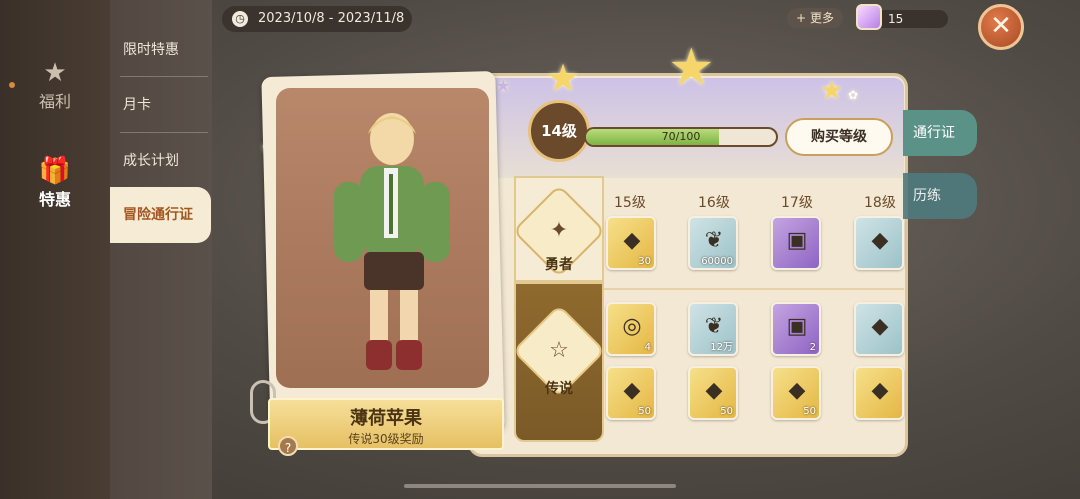 Image resolution: width=1080 pixels, height=499 pixels. Describe the element at coordinates (161, 105) in the screenshot. I see `submenu-item-monthly-card: 月卡` at that location.